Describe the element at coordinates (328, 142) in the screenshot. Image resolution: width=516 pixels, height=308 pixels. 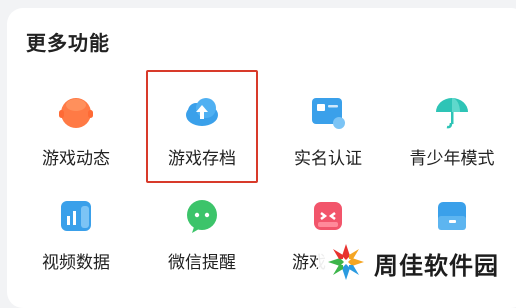
I see `feature-real-name: 实名认证` at that location.